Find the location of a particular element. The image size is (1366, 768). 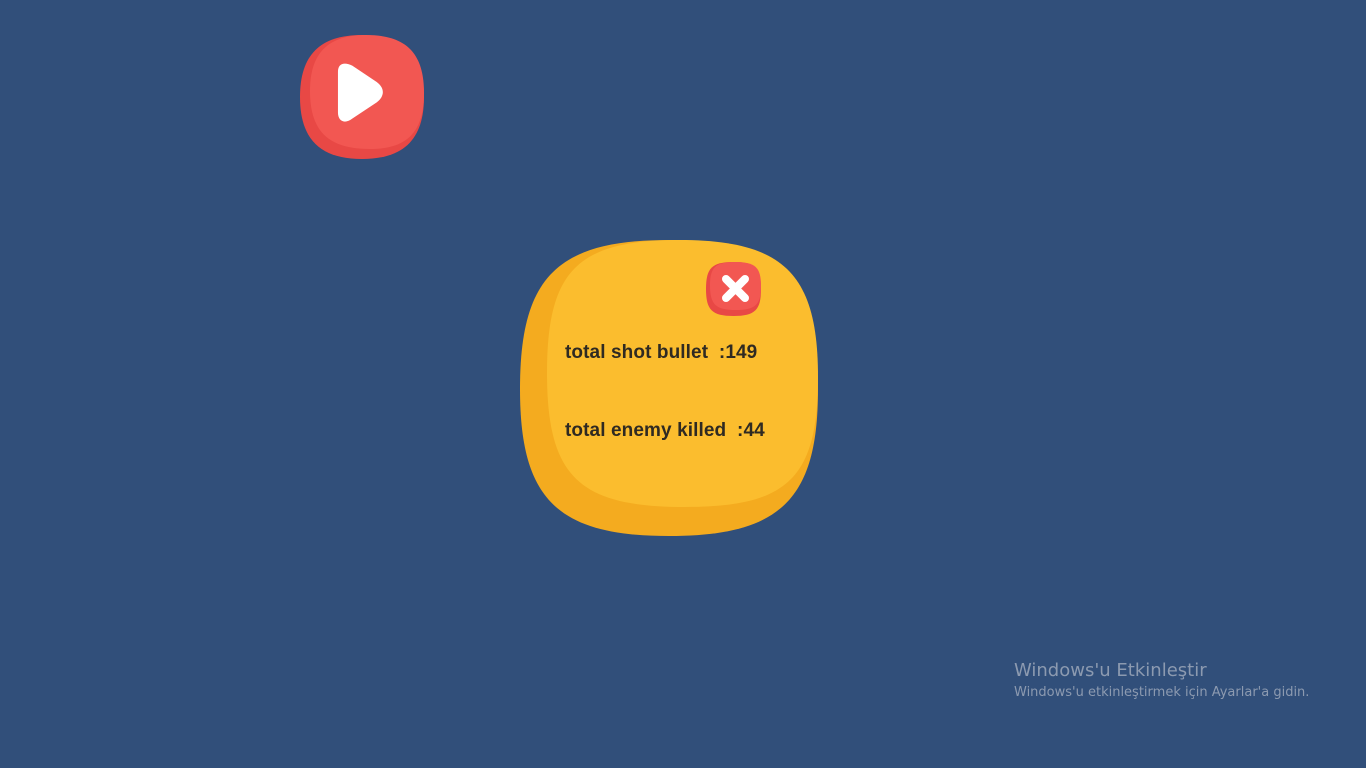

watermark-title: Windows'u Etkinleştir is located at coordinates (1110, 670).